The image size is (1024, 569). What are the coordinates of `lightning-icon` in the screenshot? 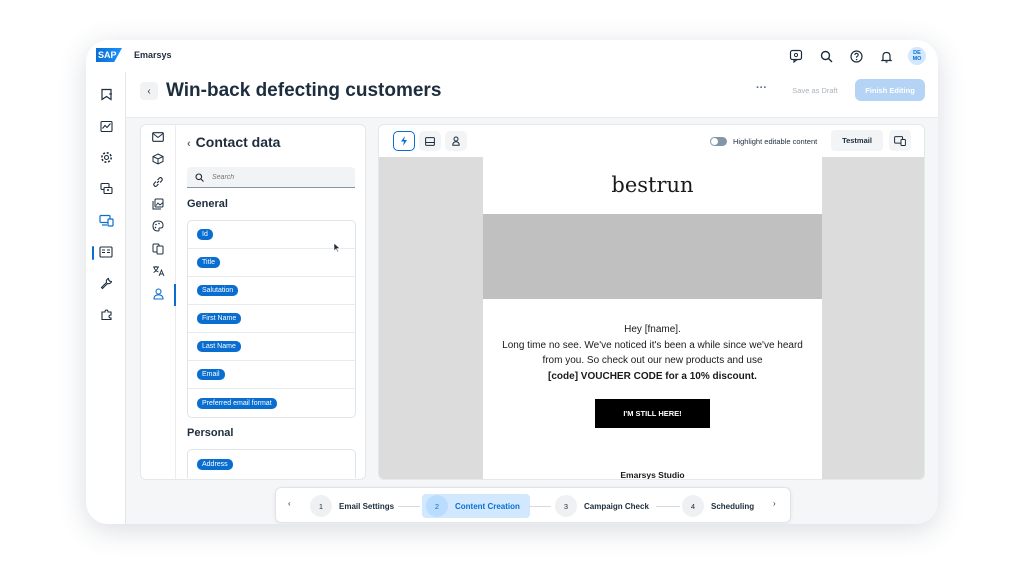 It's located at (404, 141).